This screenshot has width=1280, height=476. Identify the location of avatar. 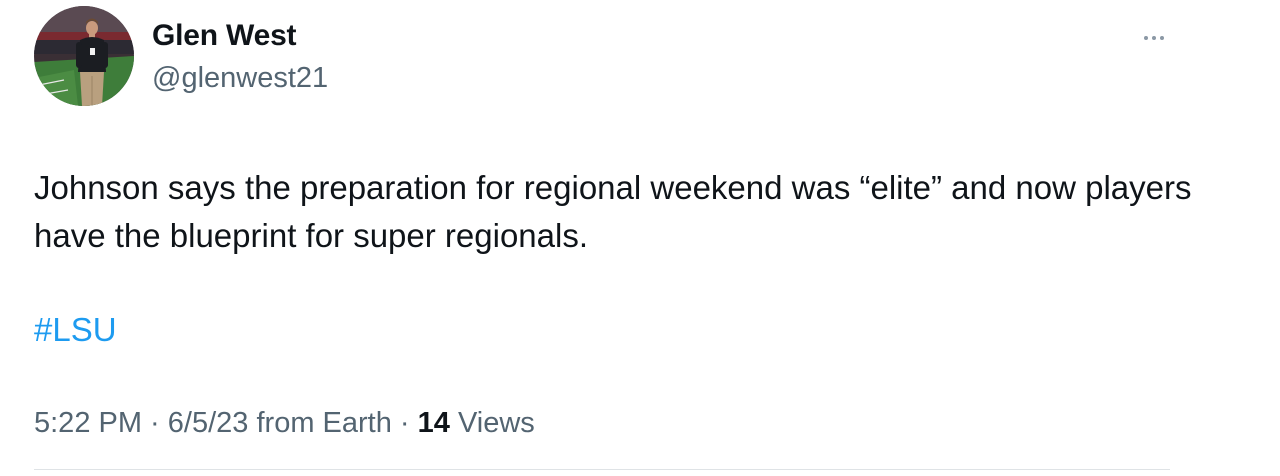
(84, 56).